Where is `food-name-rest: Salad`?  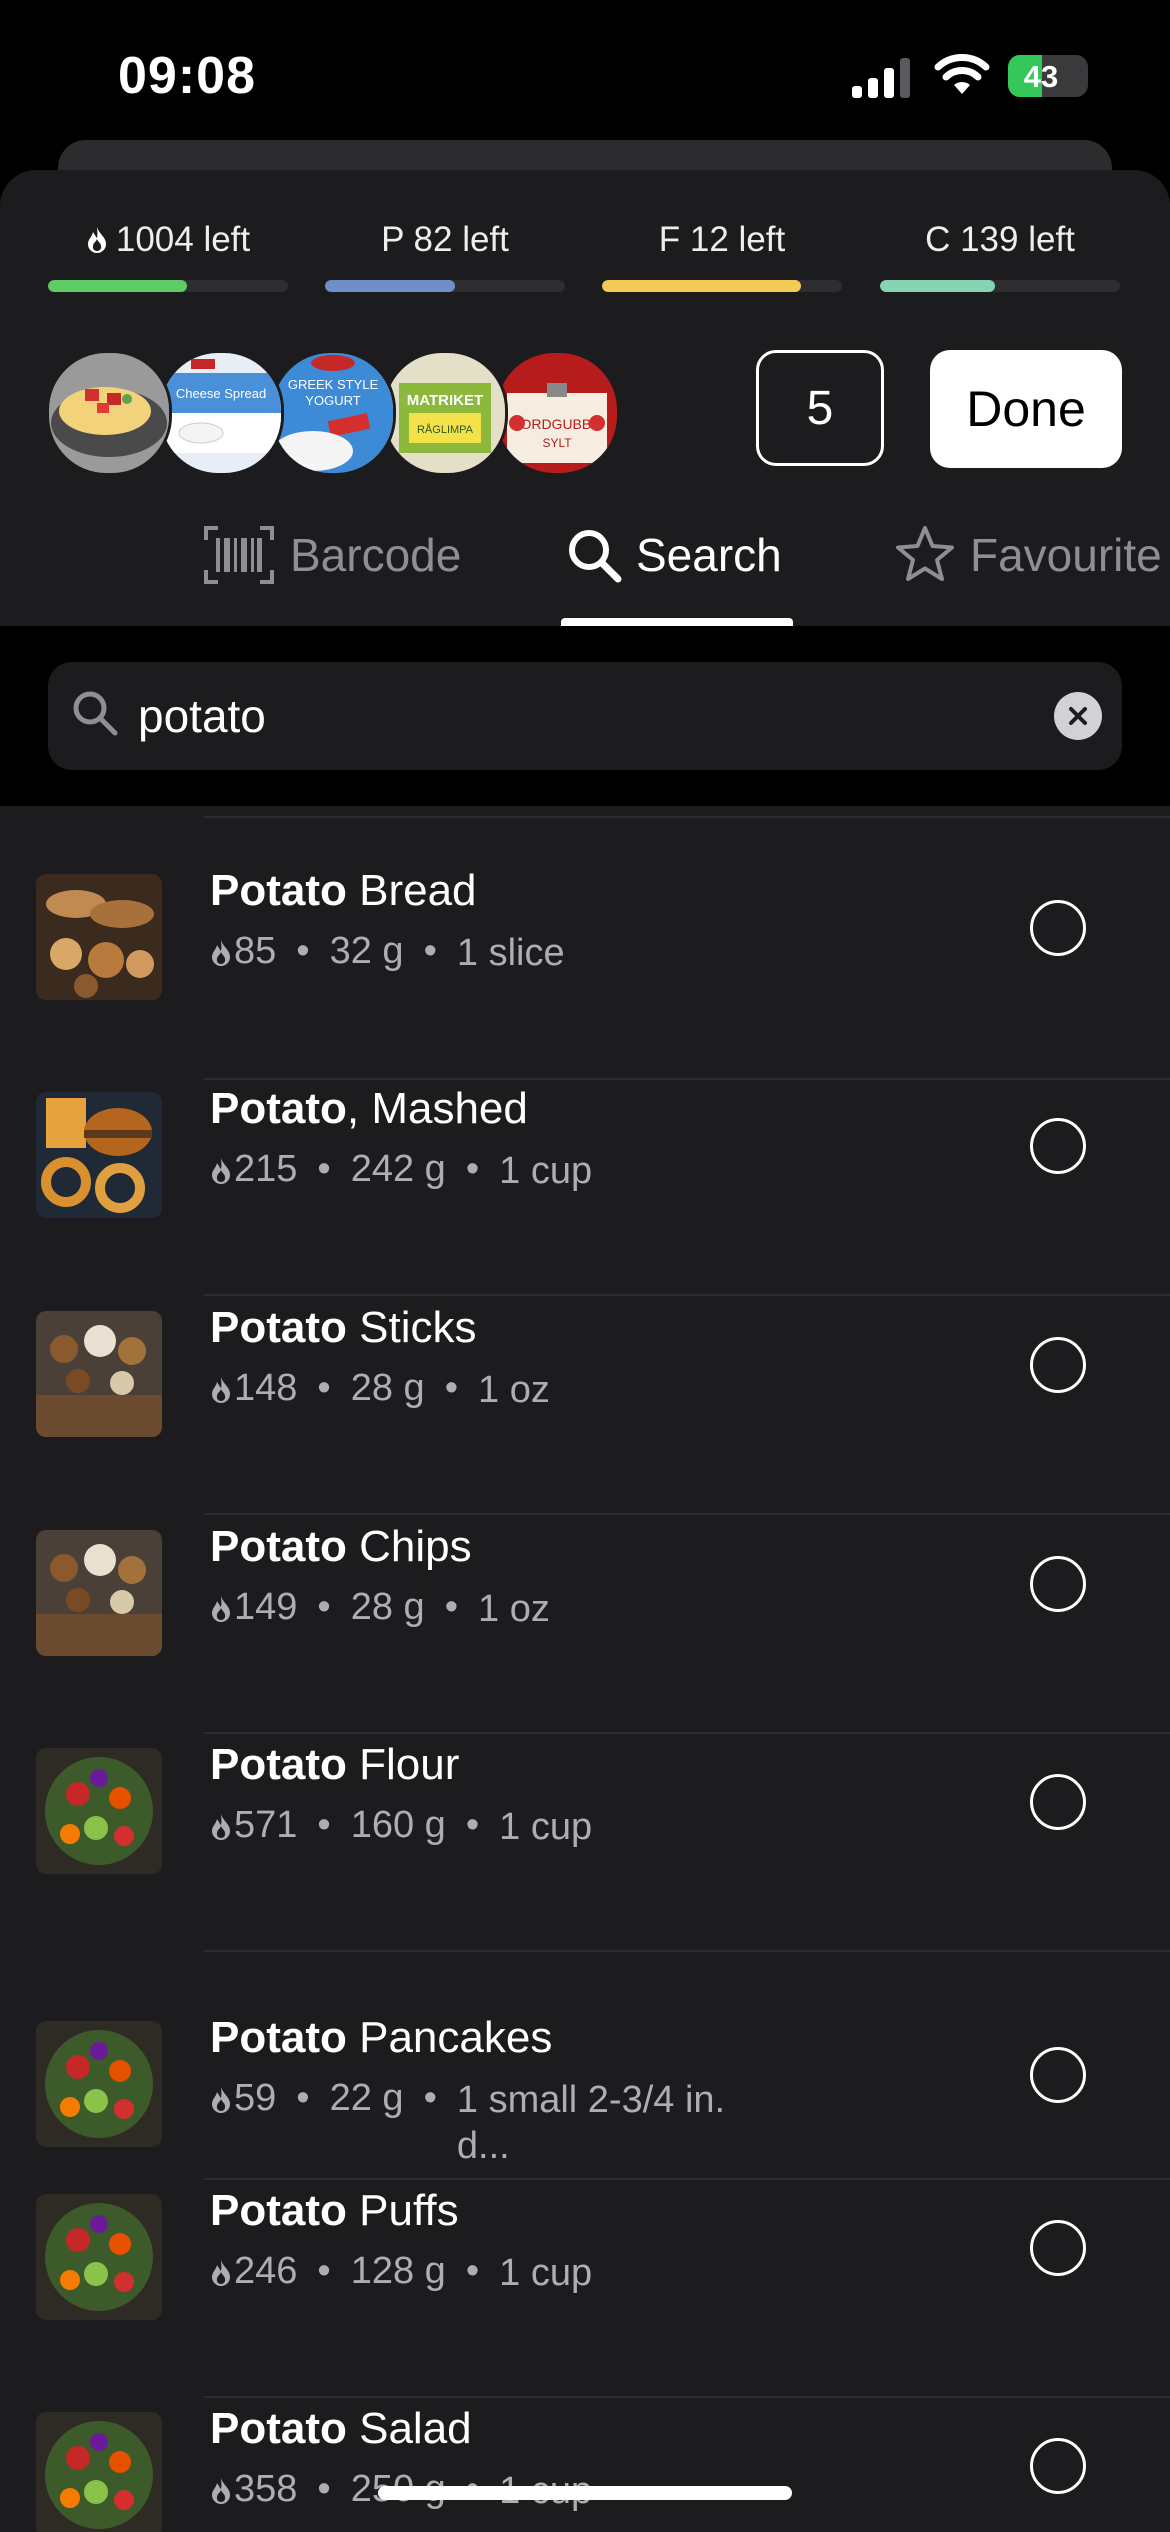 food-name-rest: Salad is located at coordinates (409, 2428).